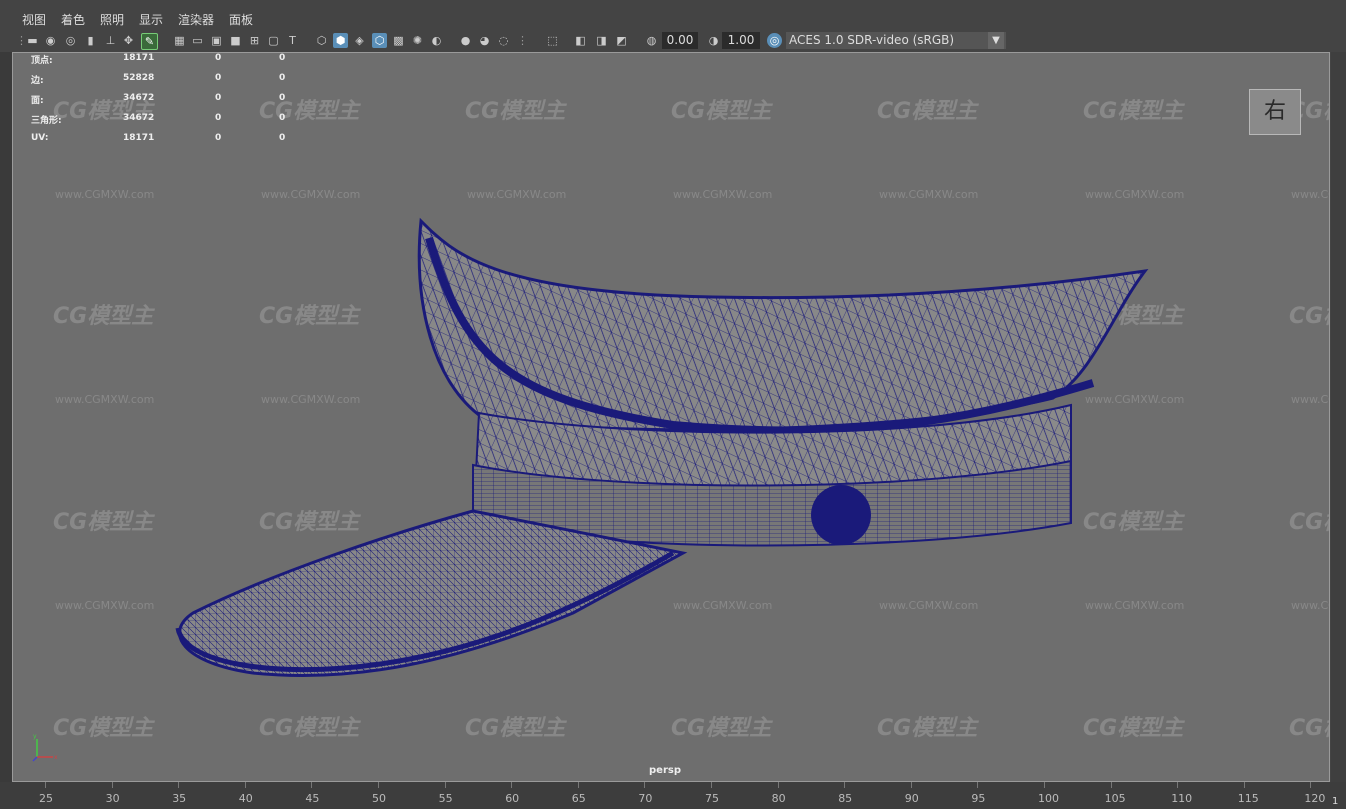 Image resolution: width=1346 pixels, height=809 pixels. What do you see at coordinates (197, 40) in the screenshot?
I see `film-gate-icon: ▭` at bounding box center [197, 40].